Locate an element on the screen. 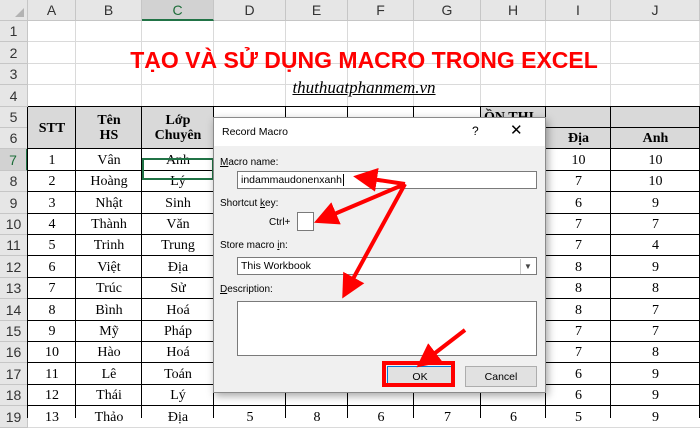 This screenshot has width=700, height=428. table-cell: Nhật is located at coordinates (109, 203).